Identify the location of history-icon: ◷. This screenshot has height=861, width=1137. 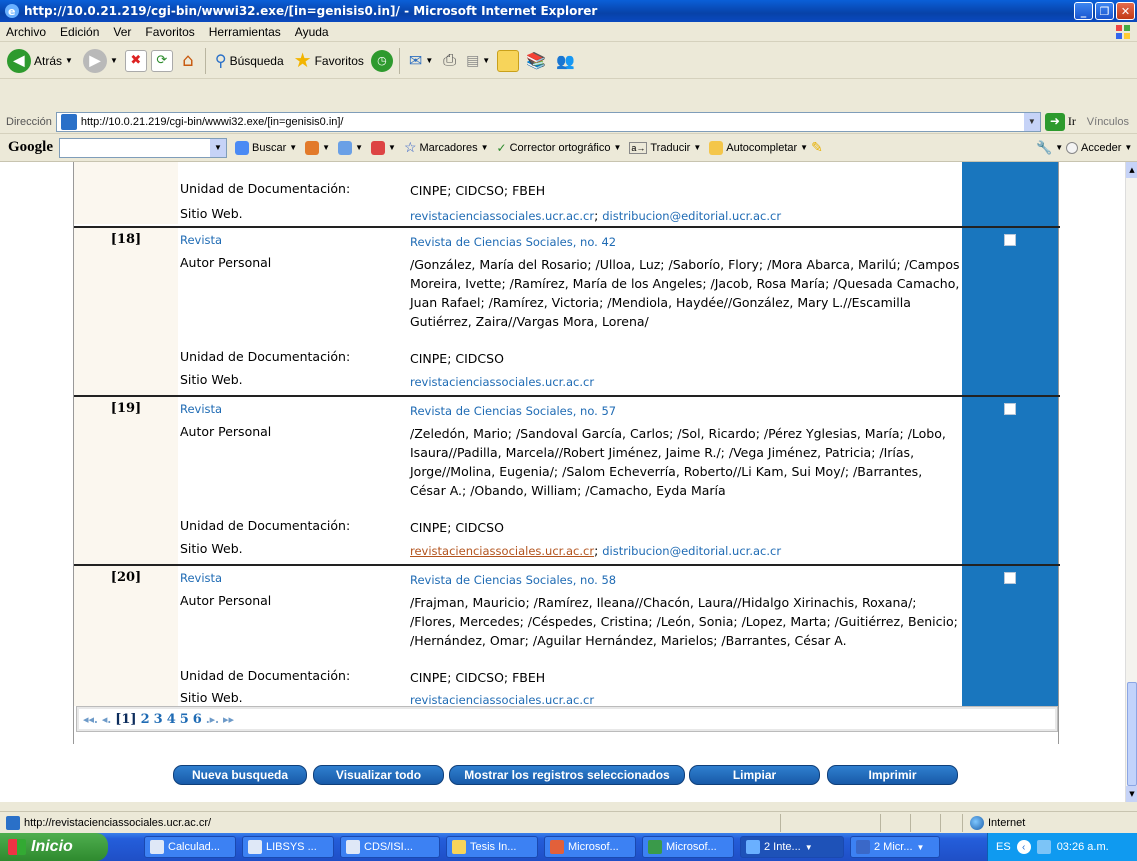
(381, 60).